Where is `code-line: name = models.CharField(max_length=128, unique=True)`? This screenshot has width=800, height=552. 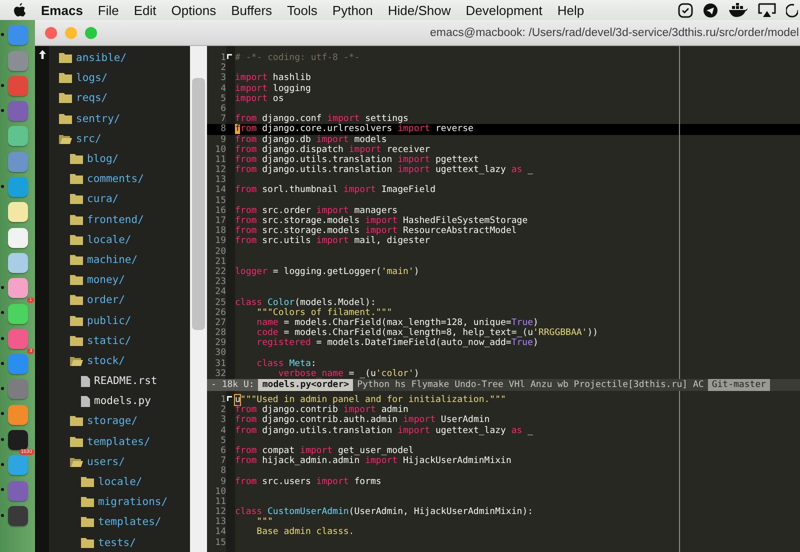
code-line: name = models.CharField(max_length=128, unique=True) is located at coordinates (397, 323).